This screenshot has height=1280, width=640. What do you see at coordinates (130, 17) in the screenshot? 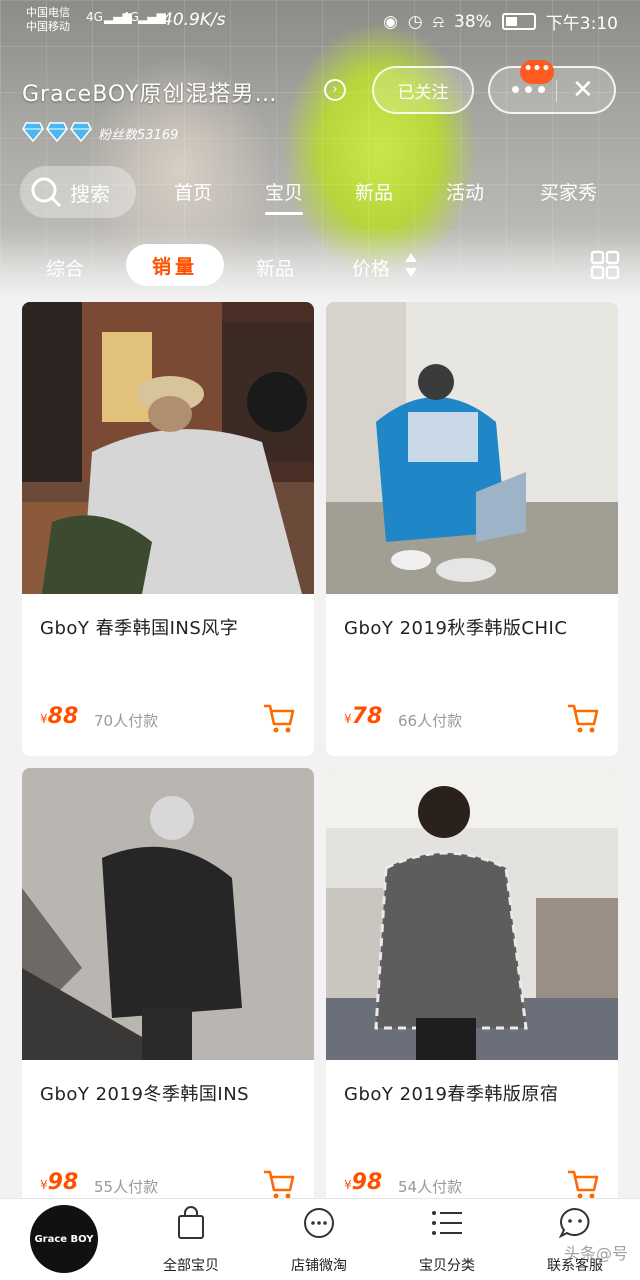
I see `network-2: 4G` at bounding box center [130, 17].